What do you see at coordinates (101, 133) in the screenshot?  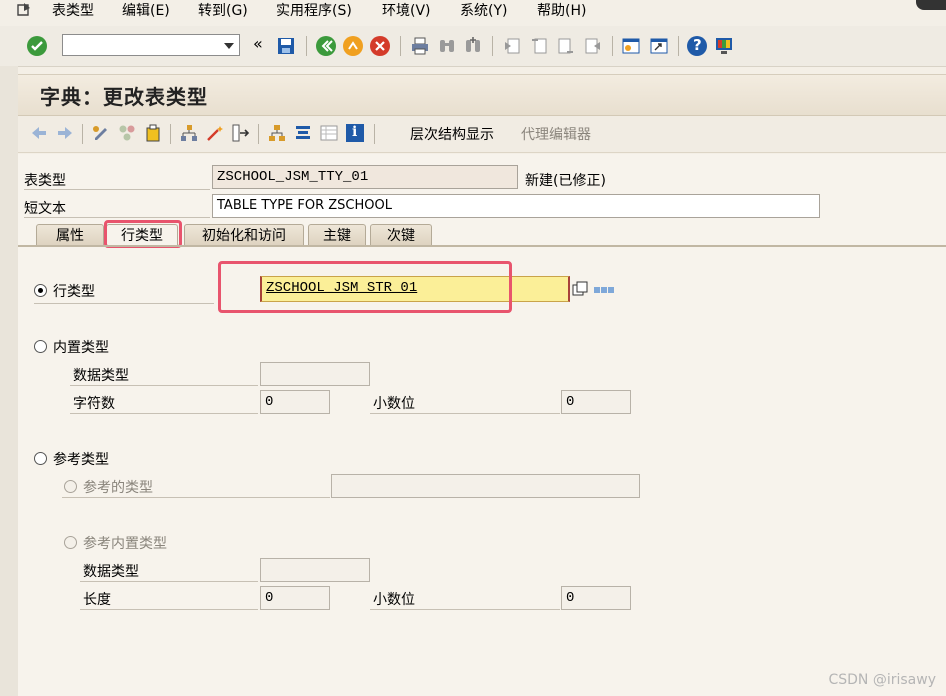 I see `display-change-icon` at bounding box center [101, 133].